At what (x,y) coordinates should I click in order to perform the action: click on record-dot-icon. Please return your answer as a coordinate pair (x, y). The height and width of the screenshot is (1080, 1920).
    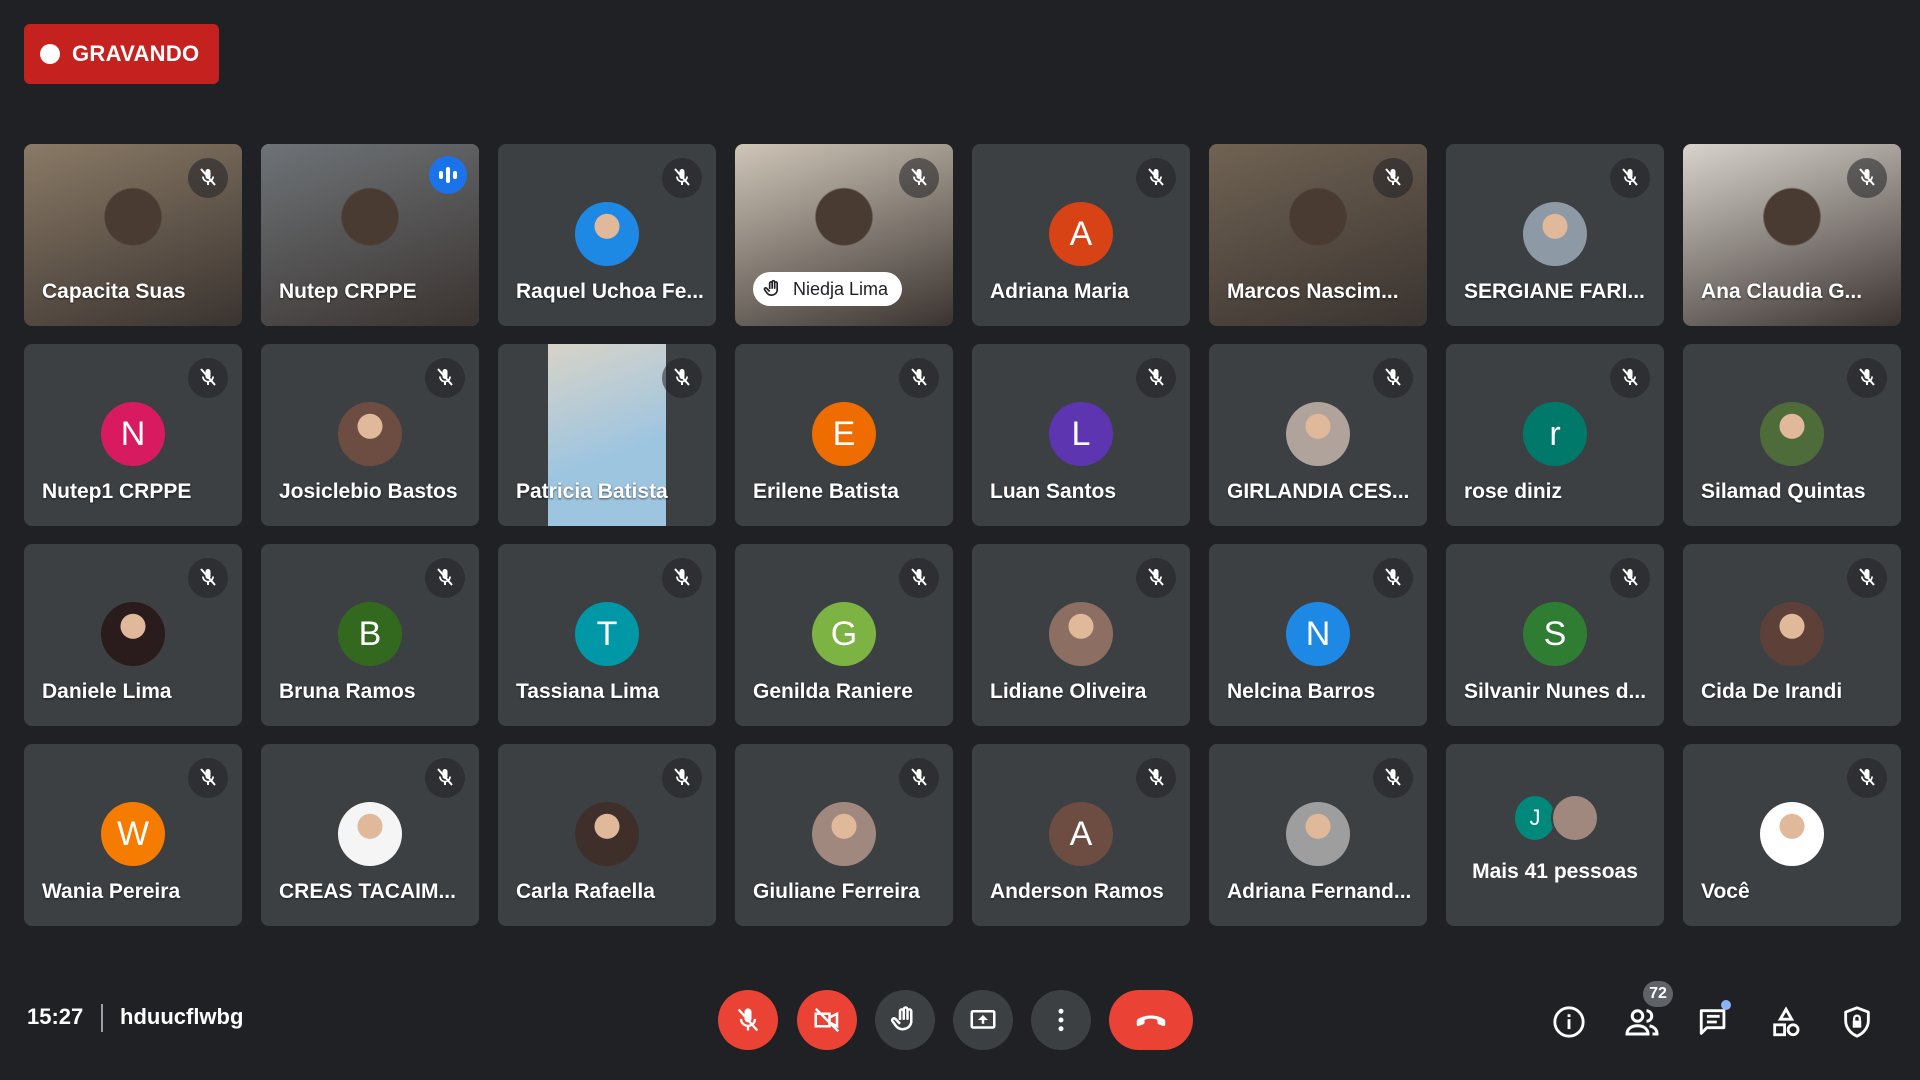
    Looking at the image, I should click on (50, 54).